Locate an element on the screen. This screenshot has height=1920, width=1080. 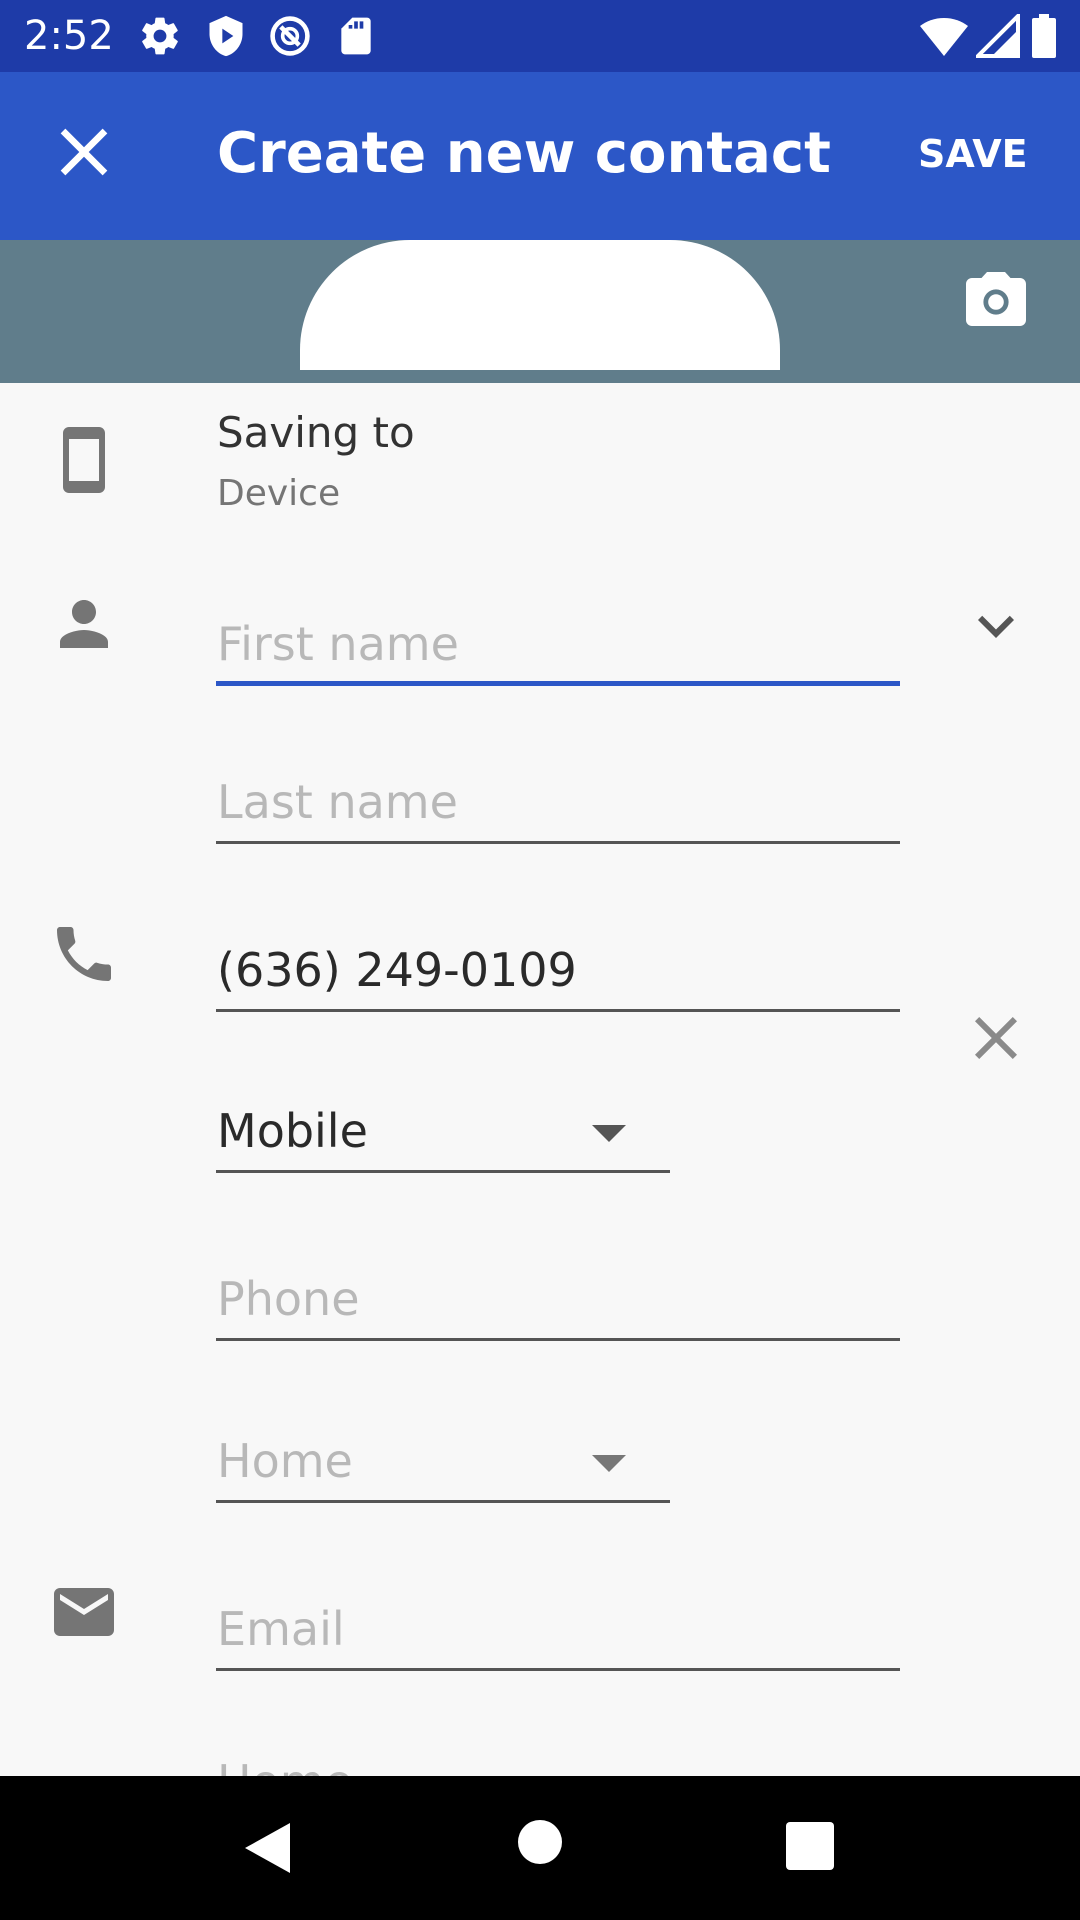
gear-icon is located at coordinates (160, 38).